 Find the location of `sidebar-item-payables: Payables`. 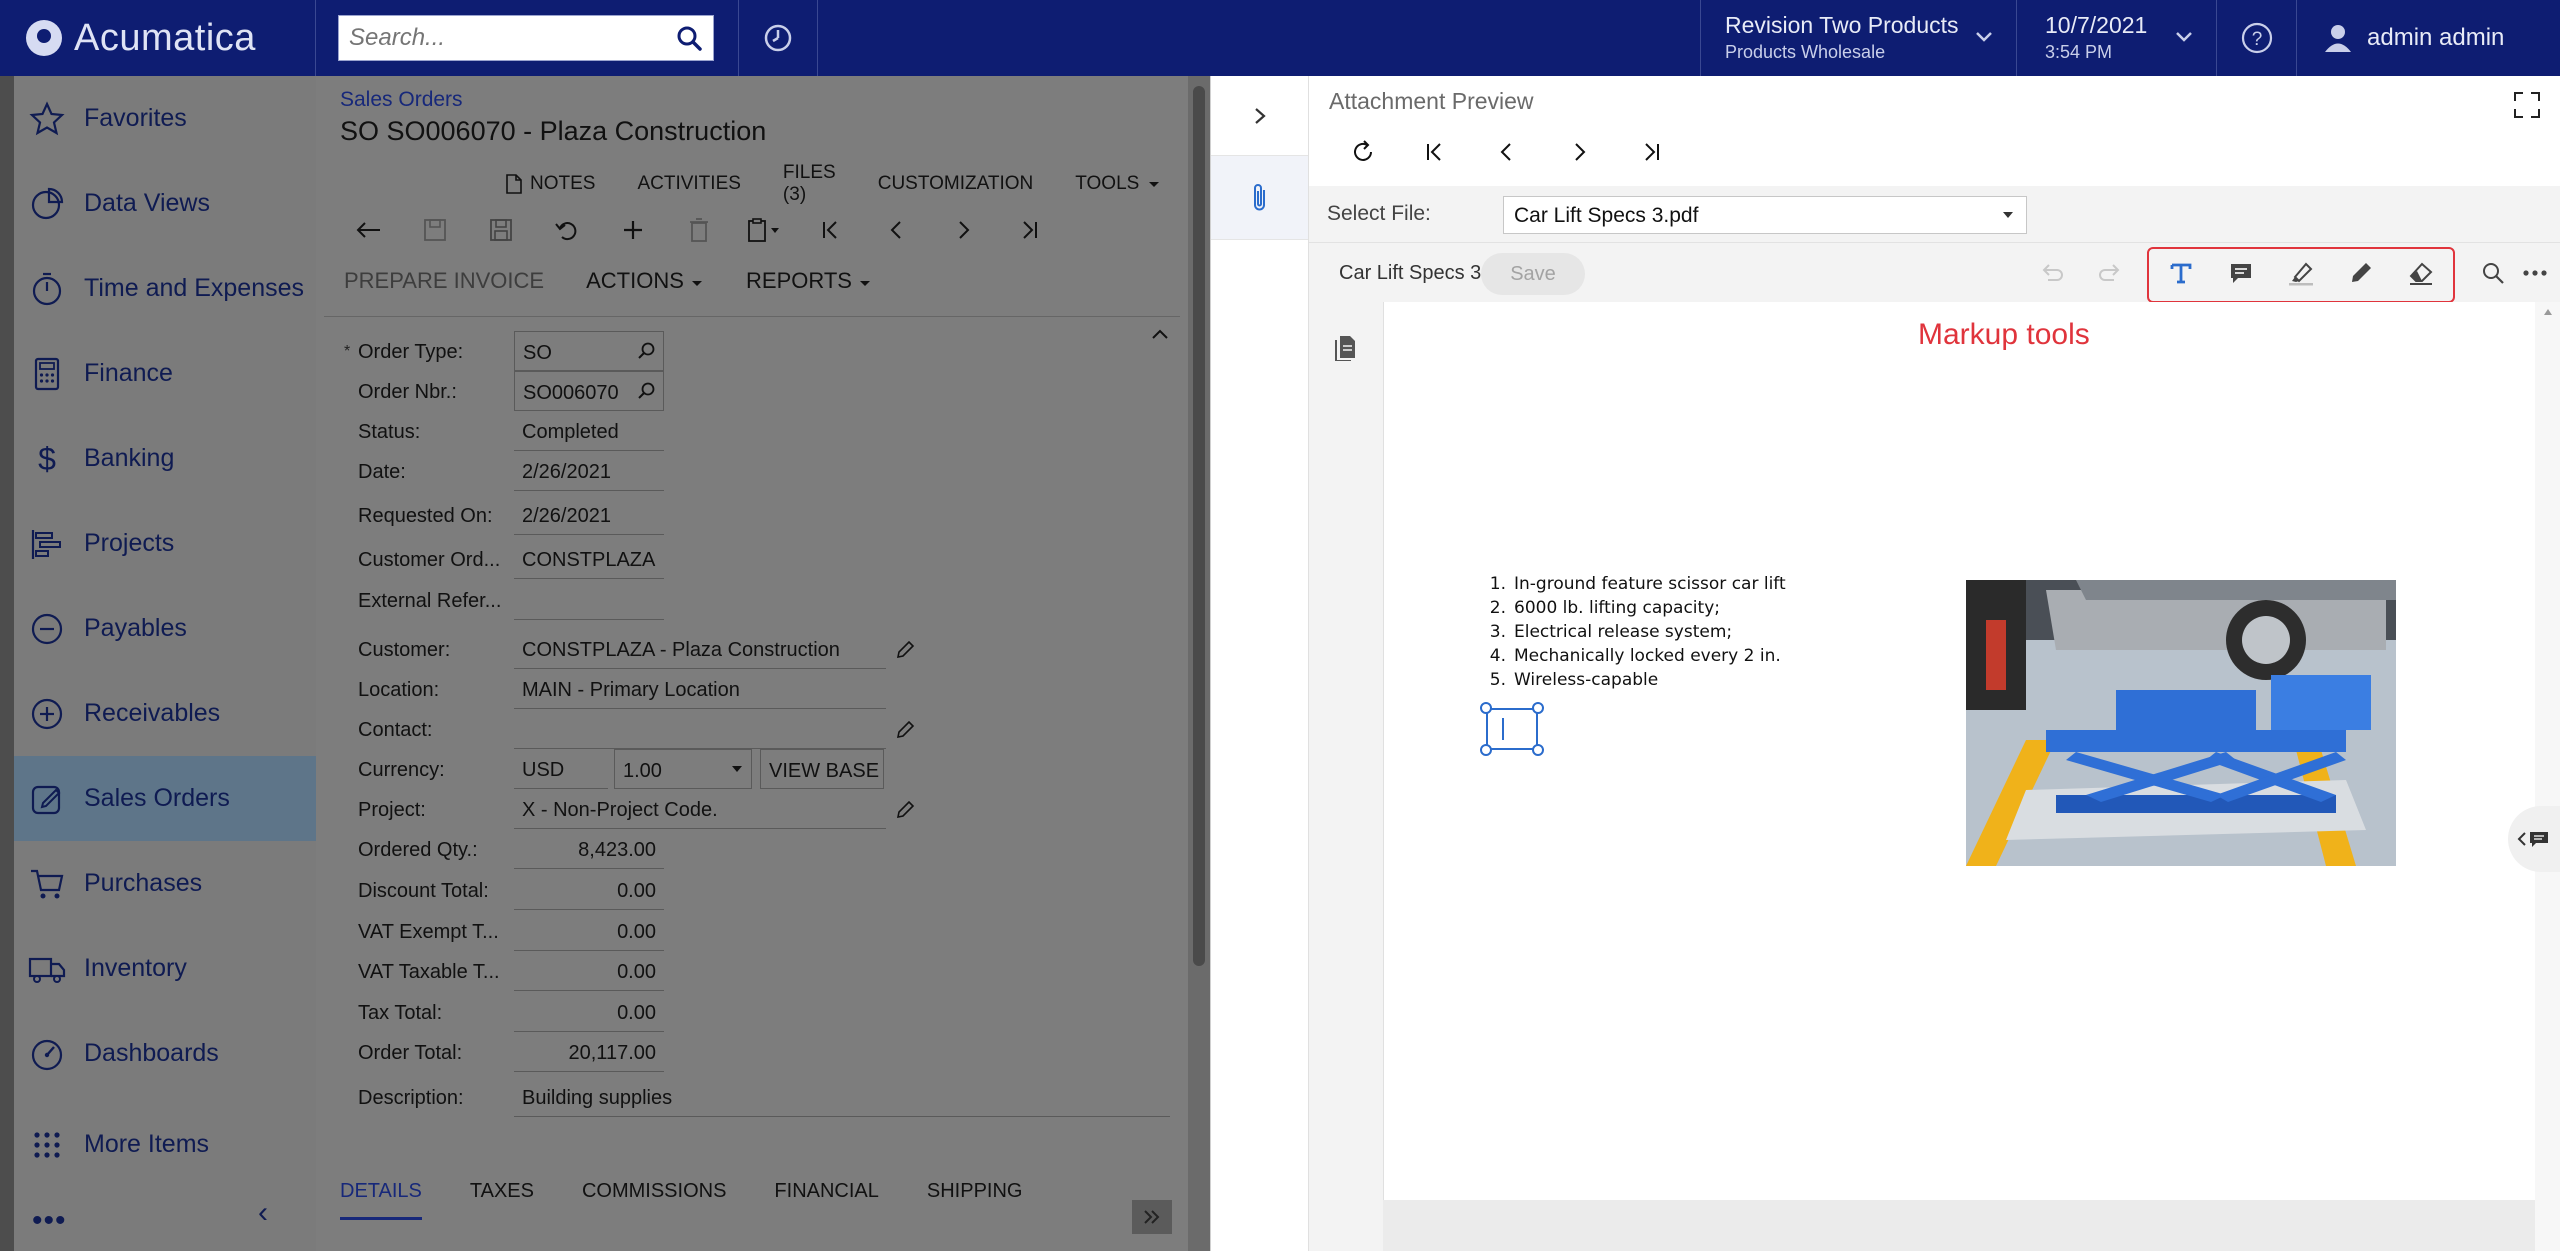

sidebar-item-payables: Payables is located at coordinates (165, 628).